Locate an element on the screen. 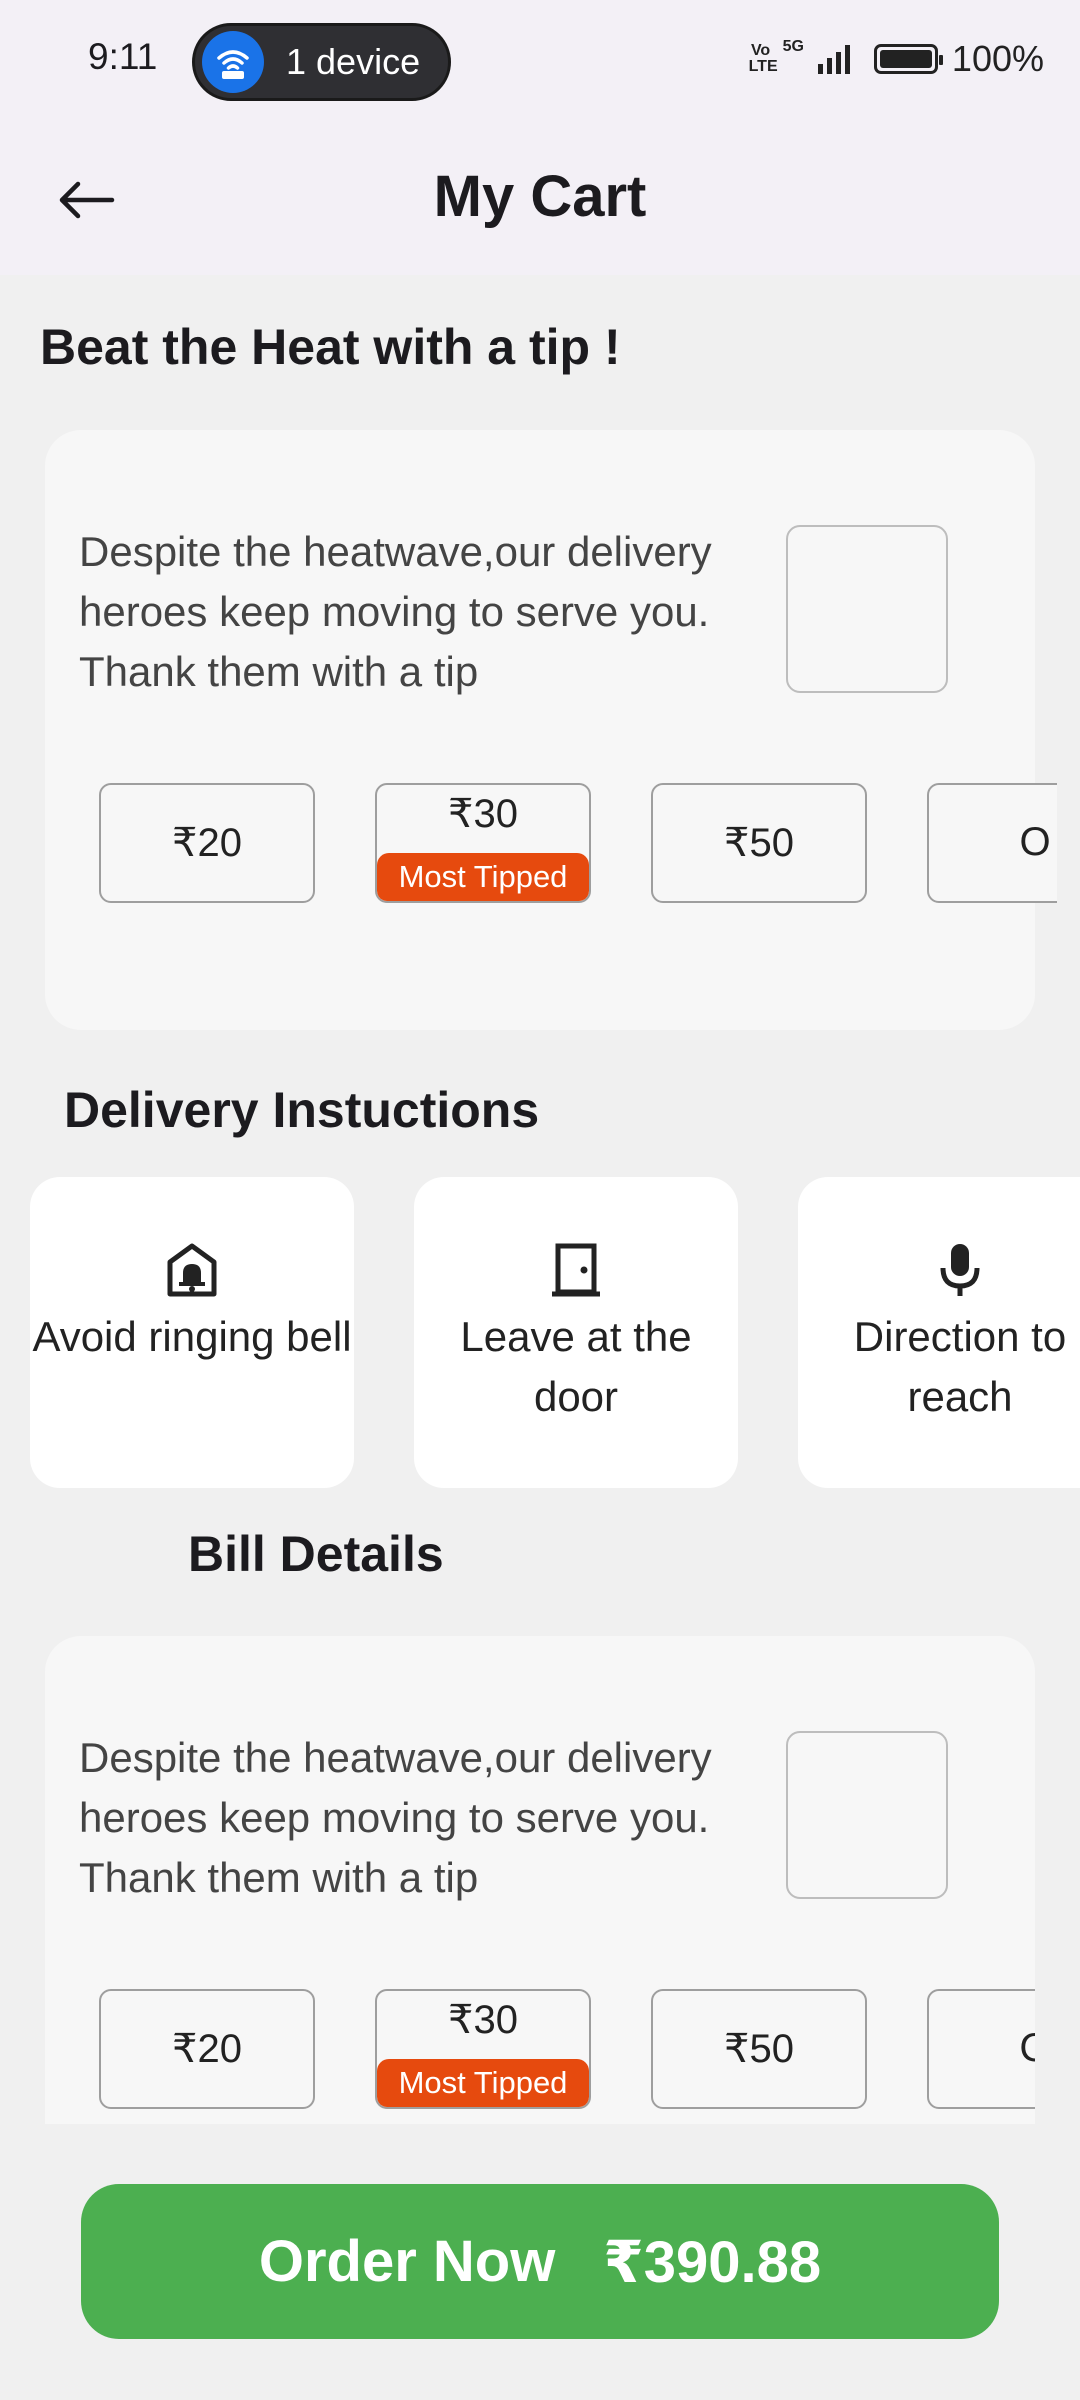  page-title: My Cart is located at coordinates (540, 196).